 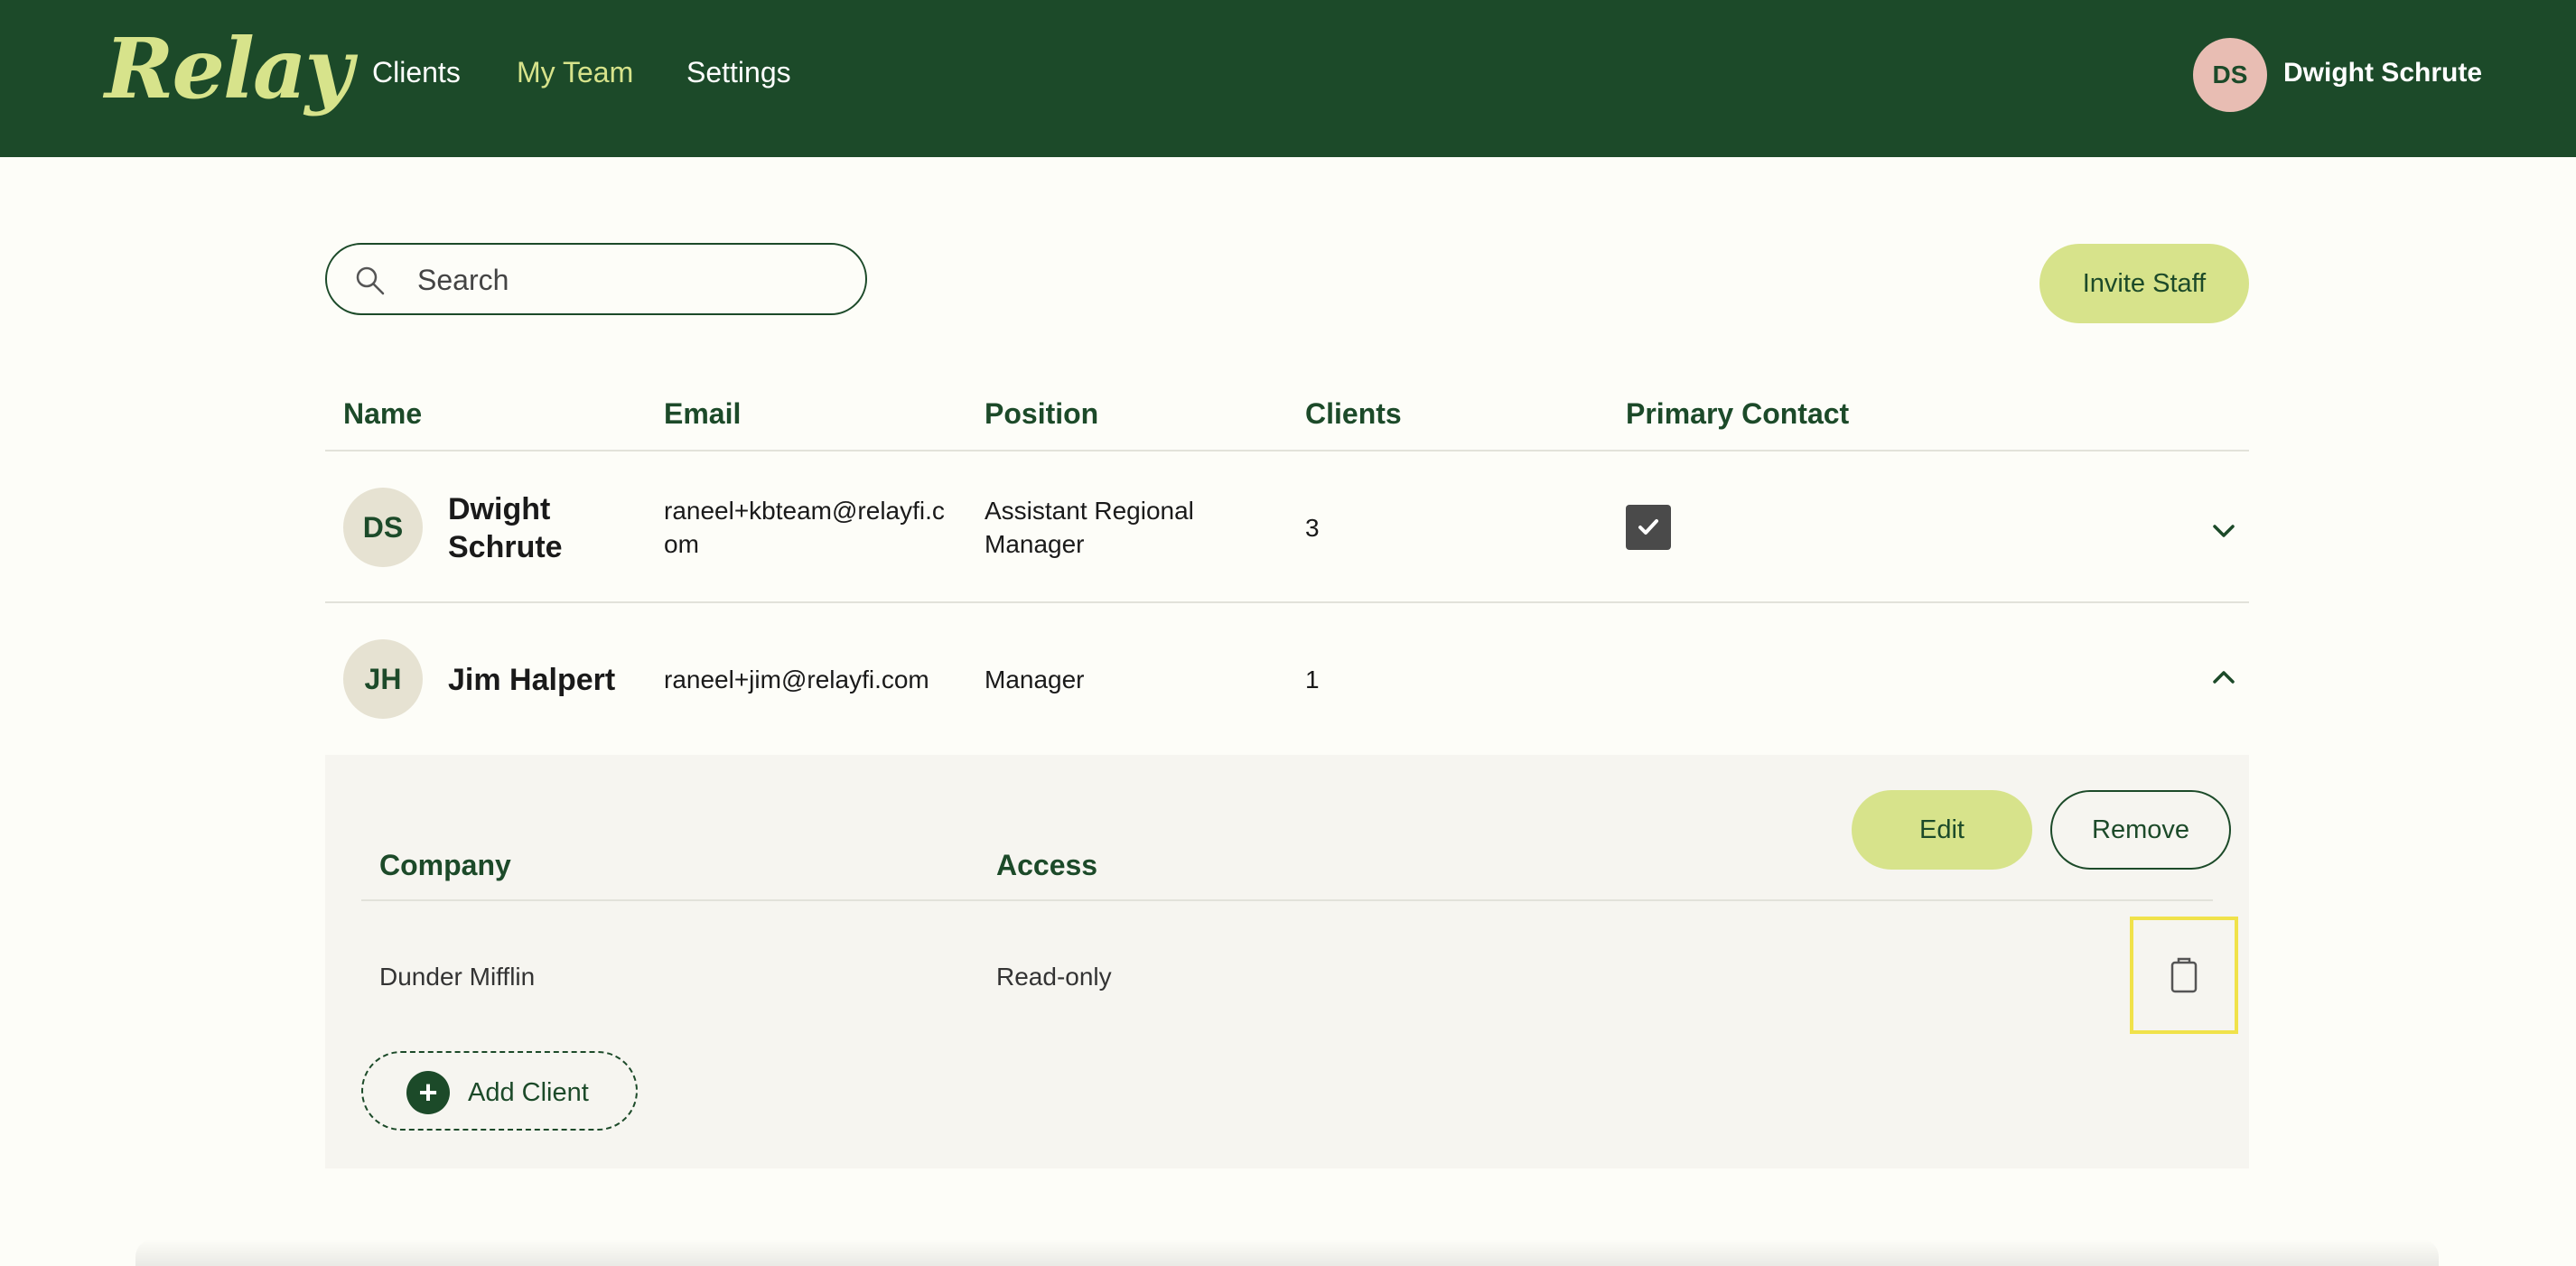 I want to click on user-avatar: DS, so click(x=2230, y=75).